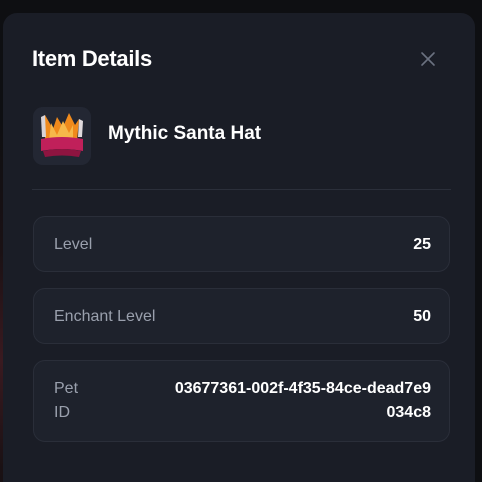 This screenshot has width=482, height=482. Describe the element at coordinates (92, 58) in the screenshot. I see `modal-title: Item Details` at that location.